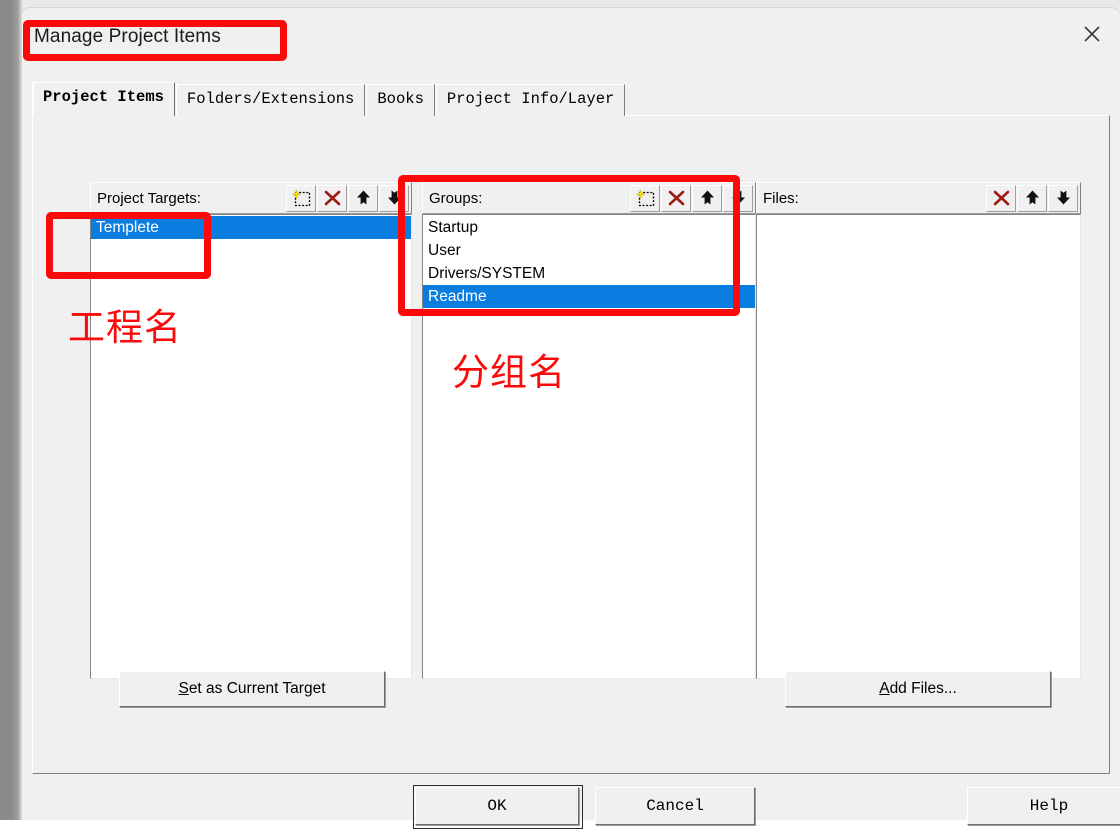  Describe the element at coordinates (127, 36) in the screenshot. I see `page-title: Manage Project Items` at that location.